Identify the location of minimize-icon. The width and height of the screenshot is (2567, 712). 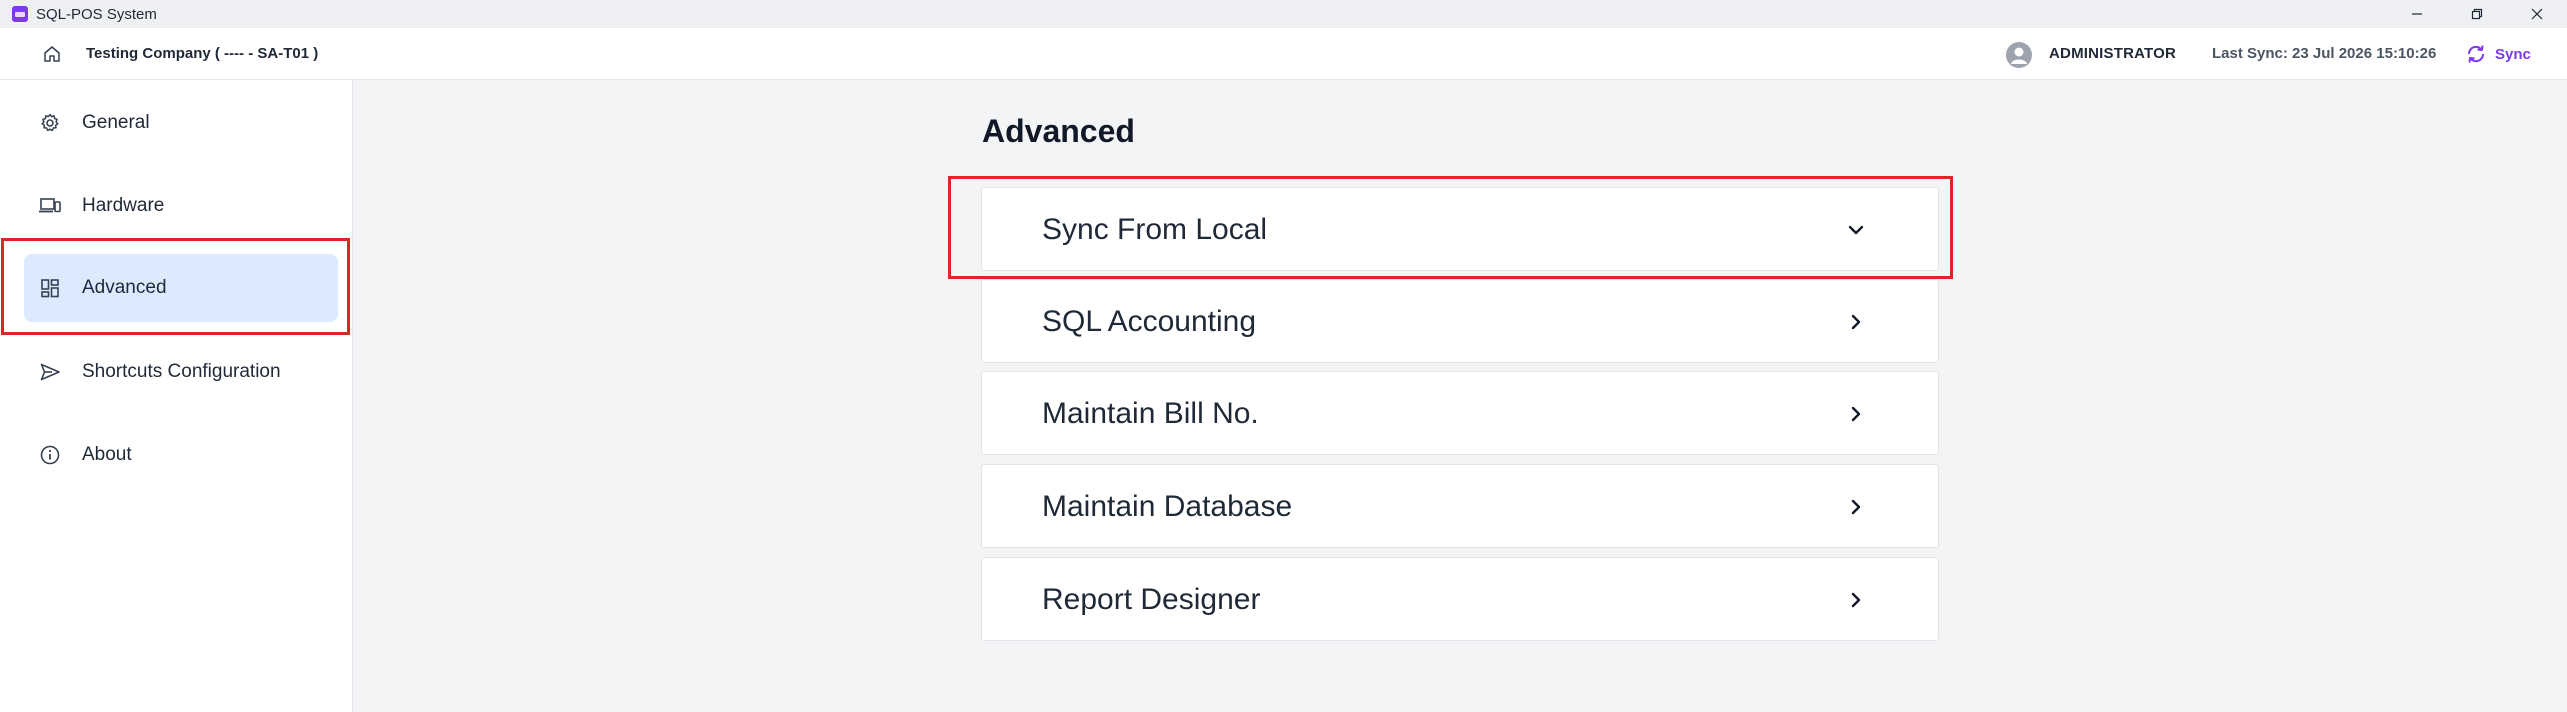
(2417, 14).